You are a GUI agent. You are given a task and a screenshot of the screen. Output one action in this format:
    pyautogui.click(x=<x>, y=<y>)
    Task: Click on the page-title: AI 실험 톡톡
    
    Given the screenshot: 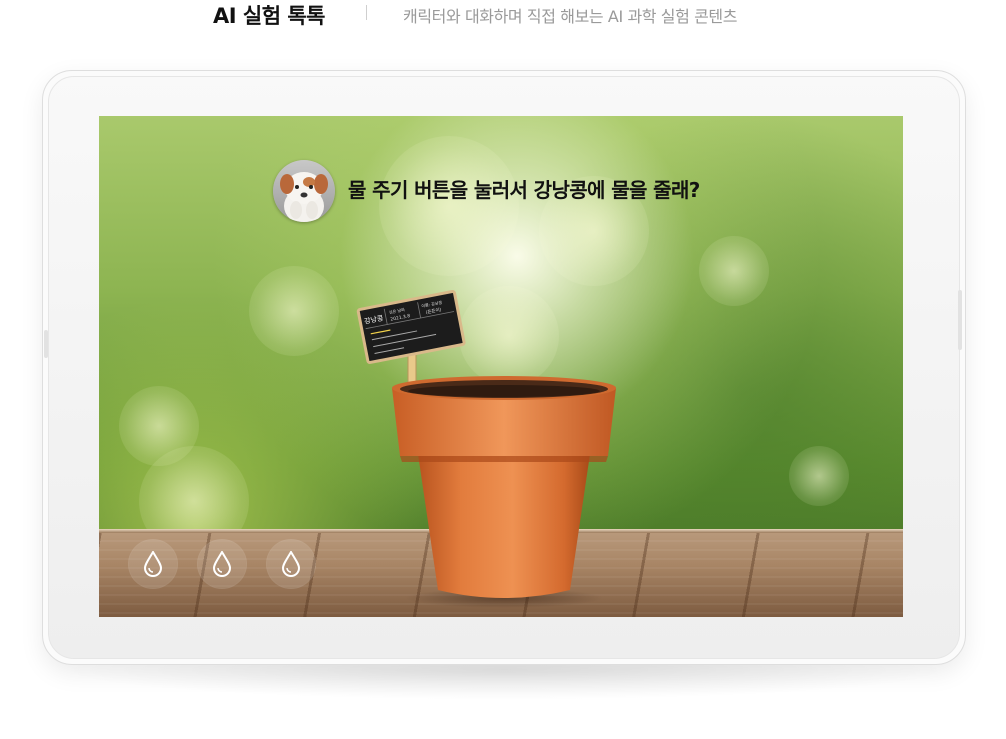 What is the action you would take?
    pyautogui.click(x=269, y=16)
    